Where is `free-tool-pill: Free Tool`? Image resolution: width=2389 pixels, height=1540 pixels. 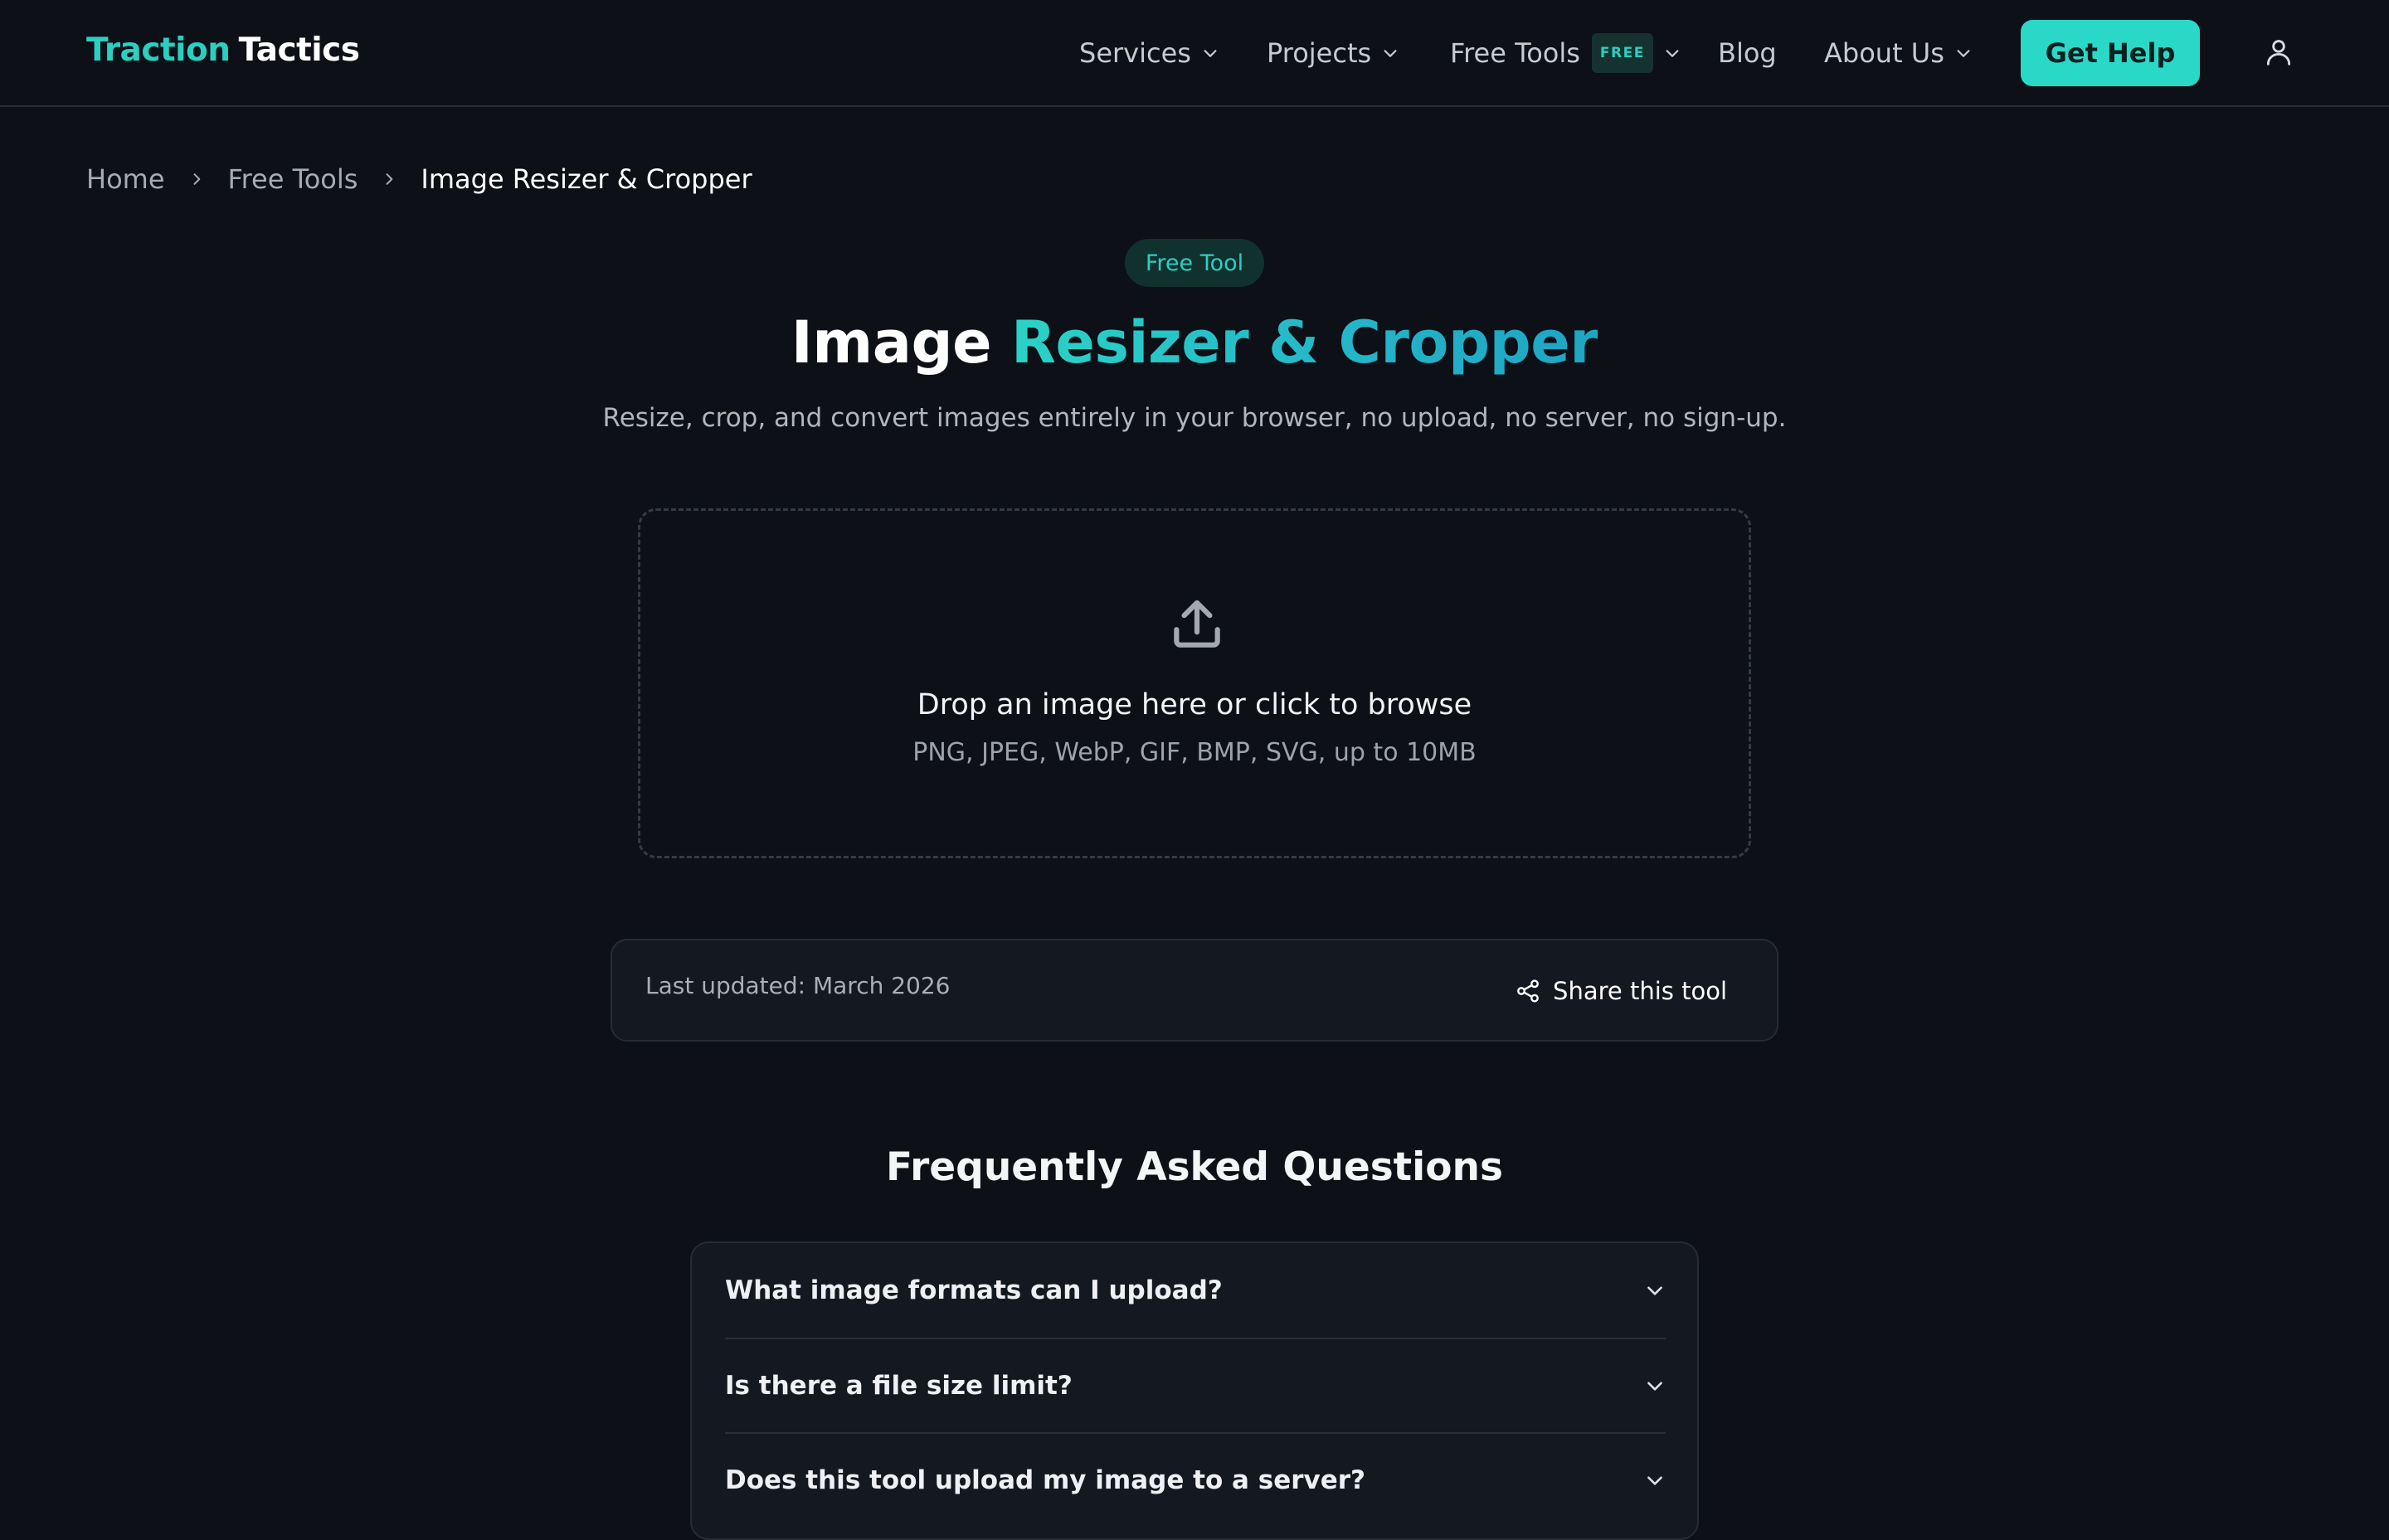
free-tool-pill: Free Tool is located at coordinates (1194, 263).